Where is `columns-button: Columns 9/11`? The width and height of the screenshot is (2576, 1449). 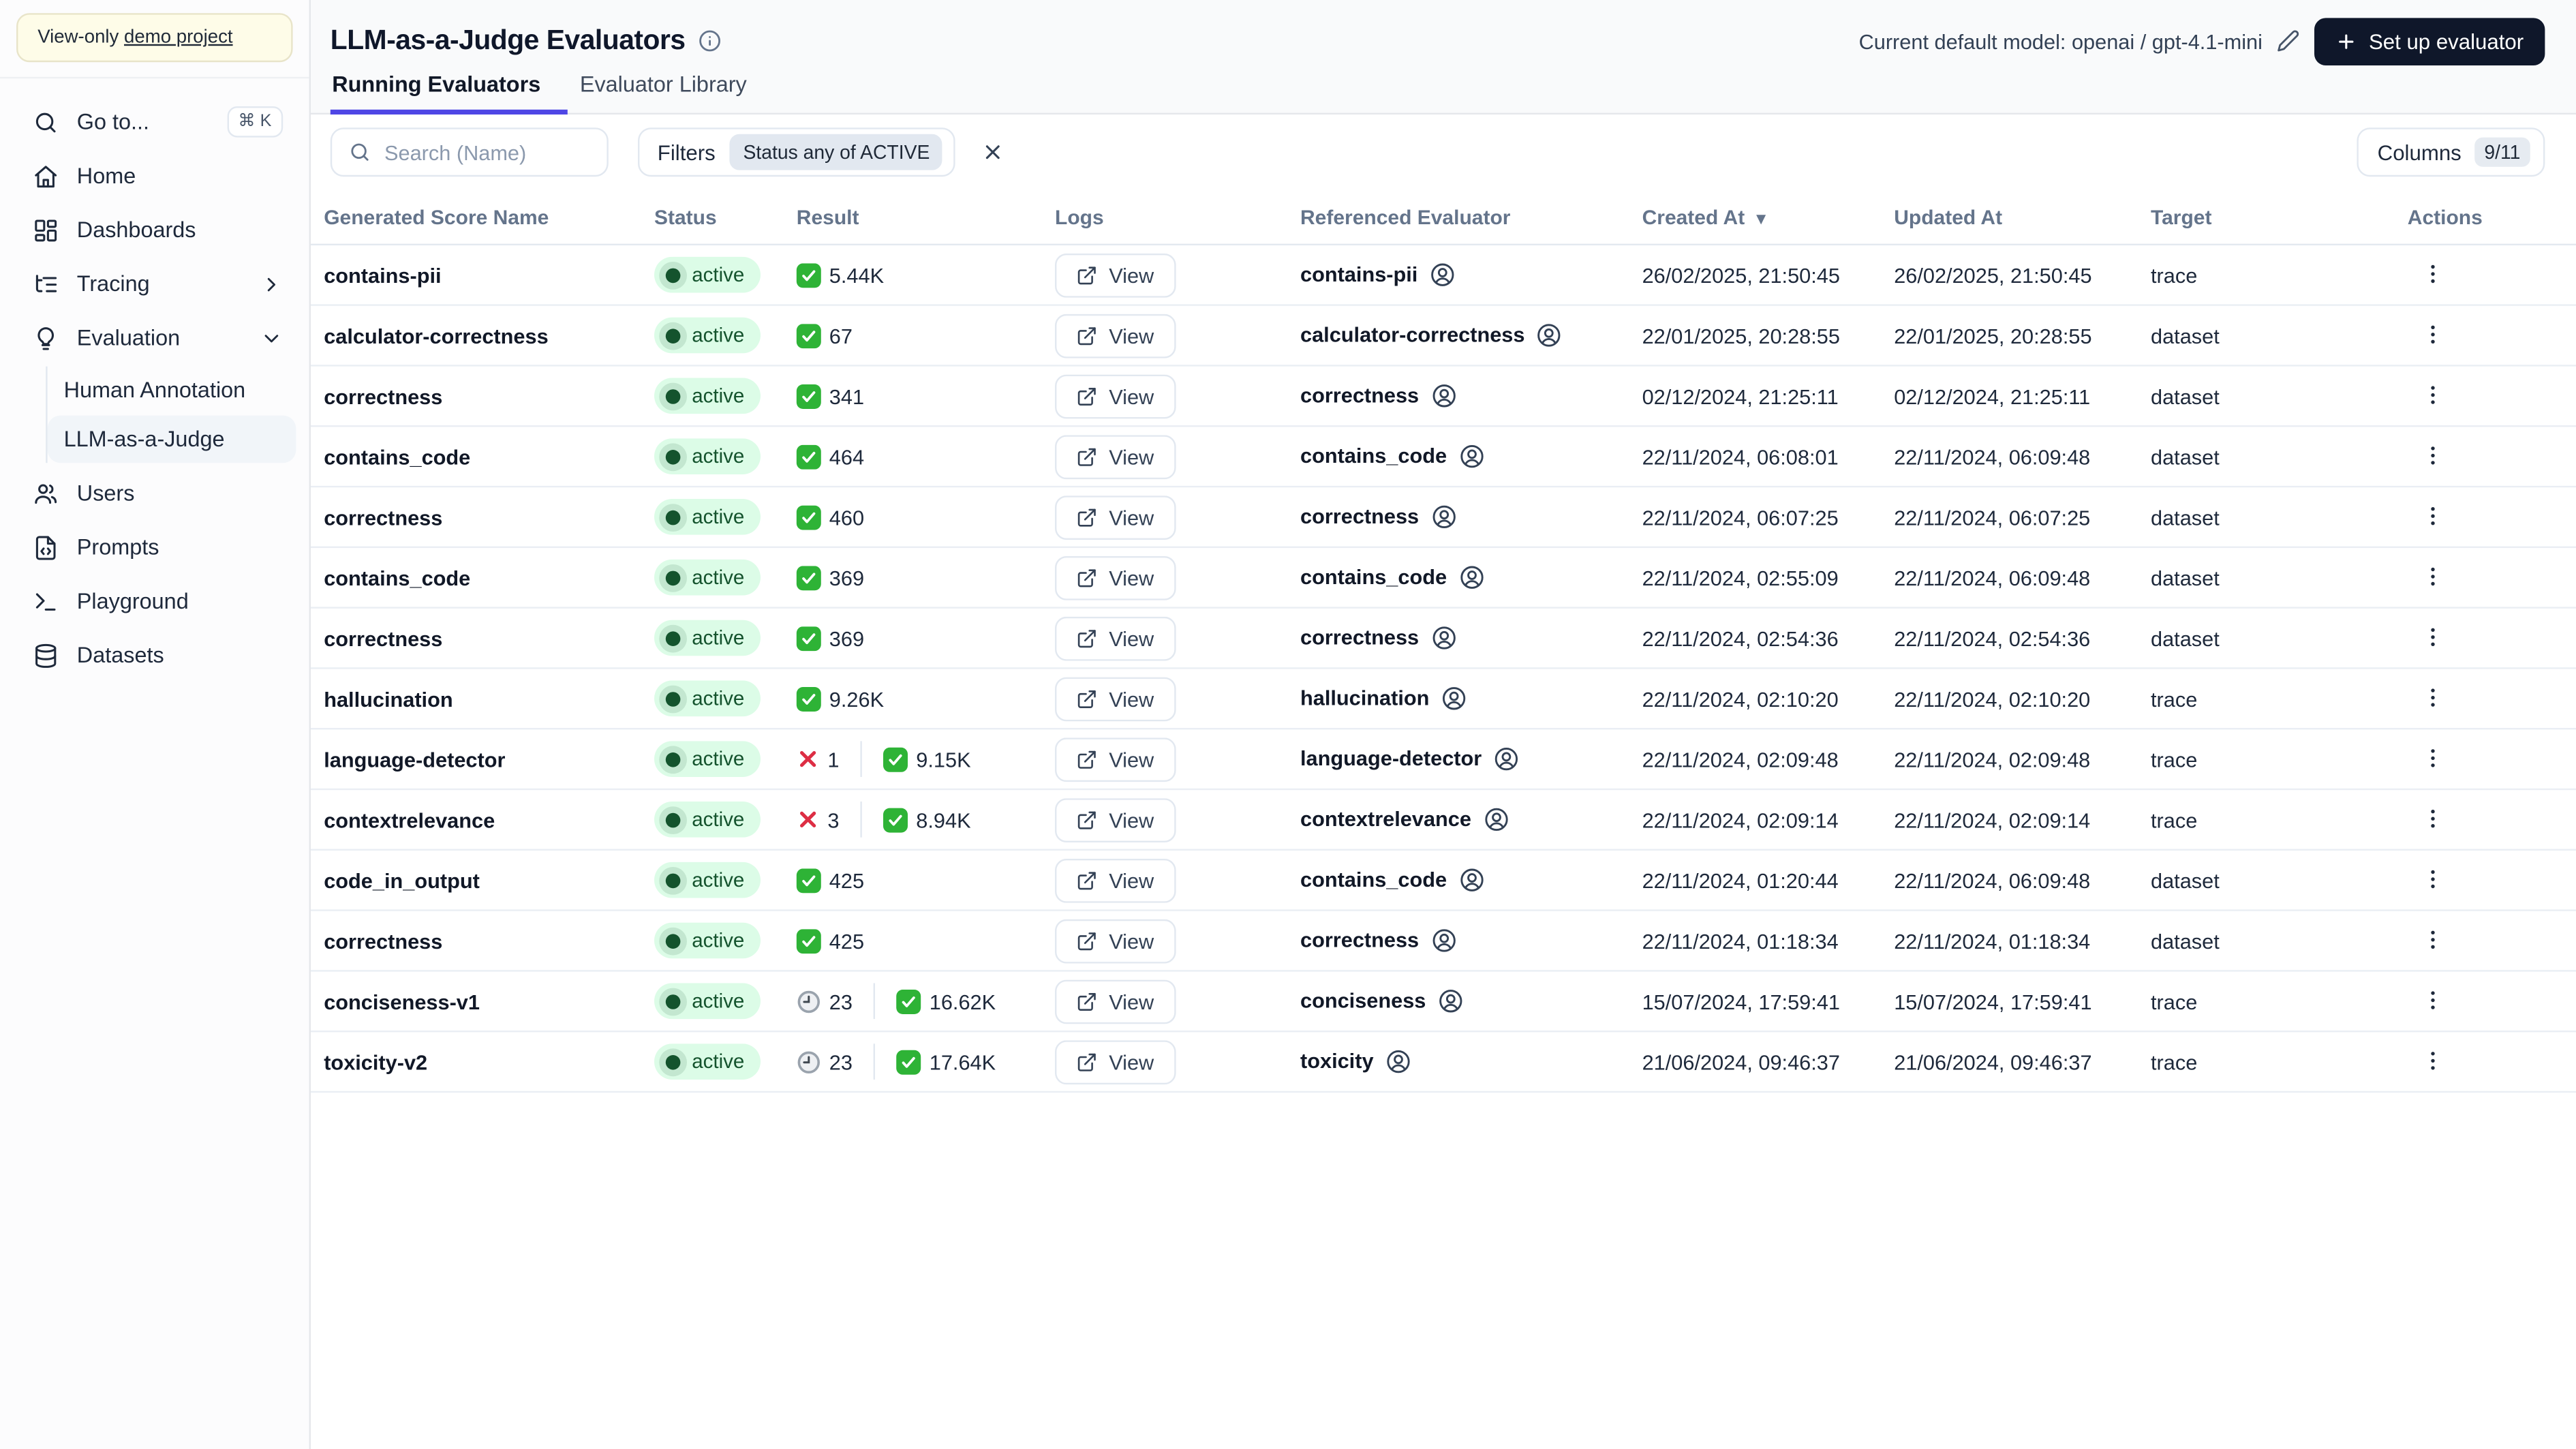 columns-button: Columns 9/11 is located at coordinates (2450, 152).